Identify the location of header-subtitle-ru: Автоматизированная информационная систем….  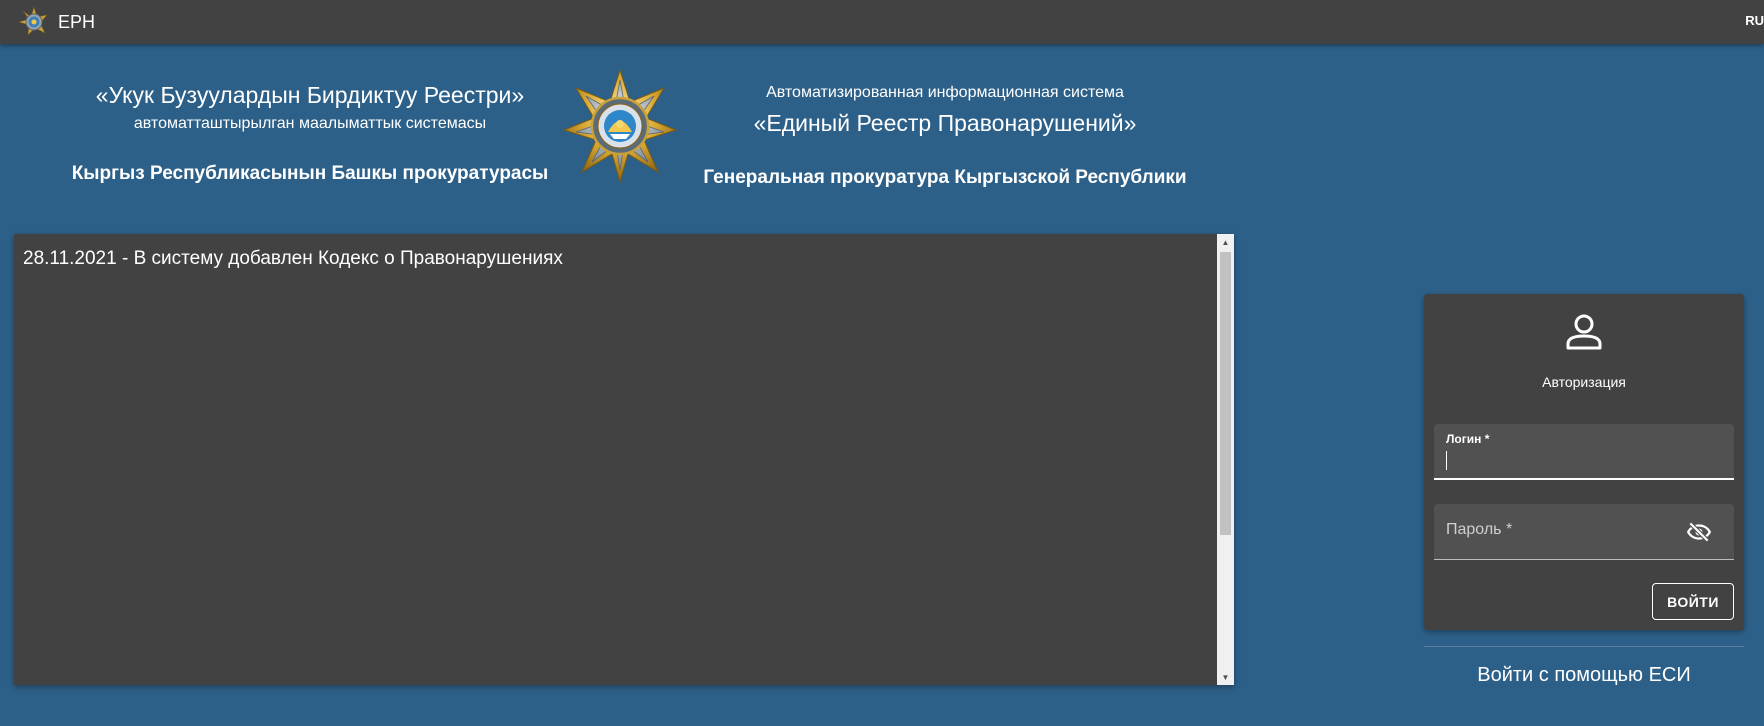
(945, 92).